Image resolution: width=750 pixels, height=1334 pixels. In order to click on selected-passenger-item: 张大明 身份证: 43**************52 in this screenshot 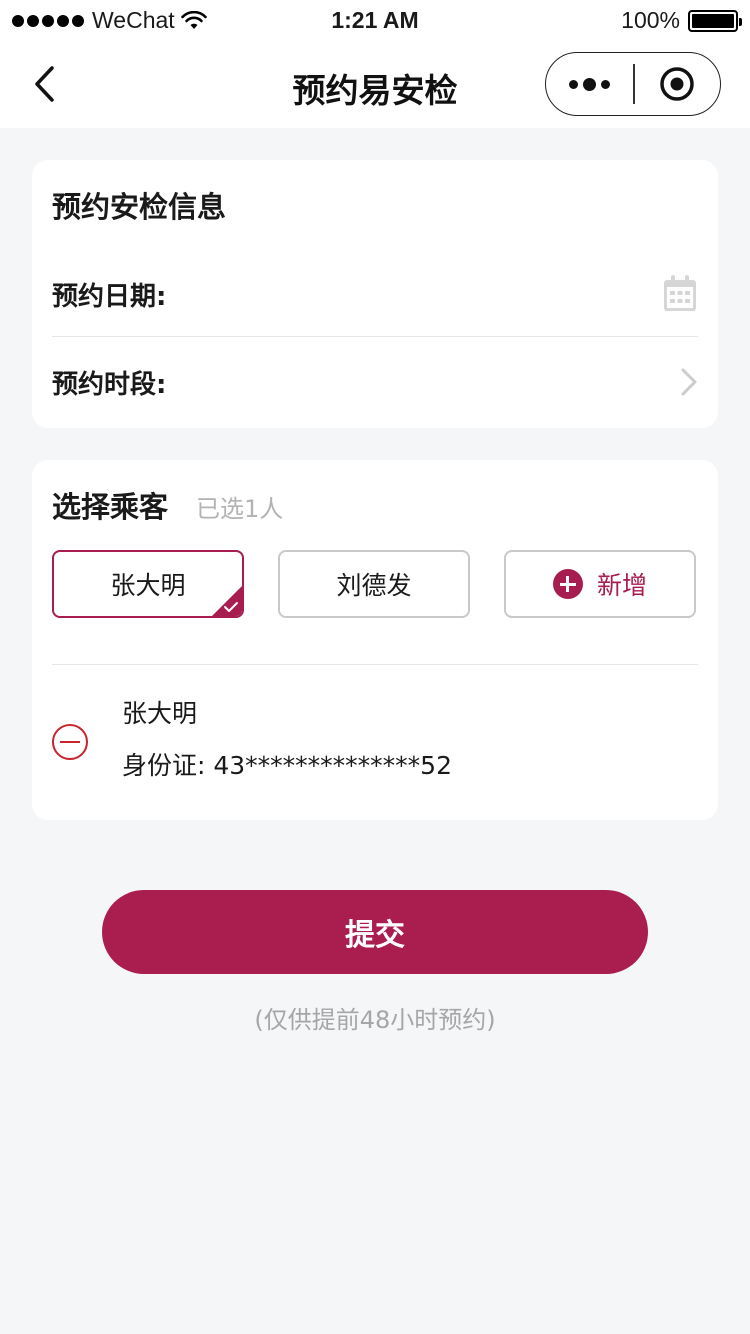, I will do `click(375, 731)`.